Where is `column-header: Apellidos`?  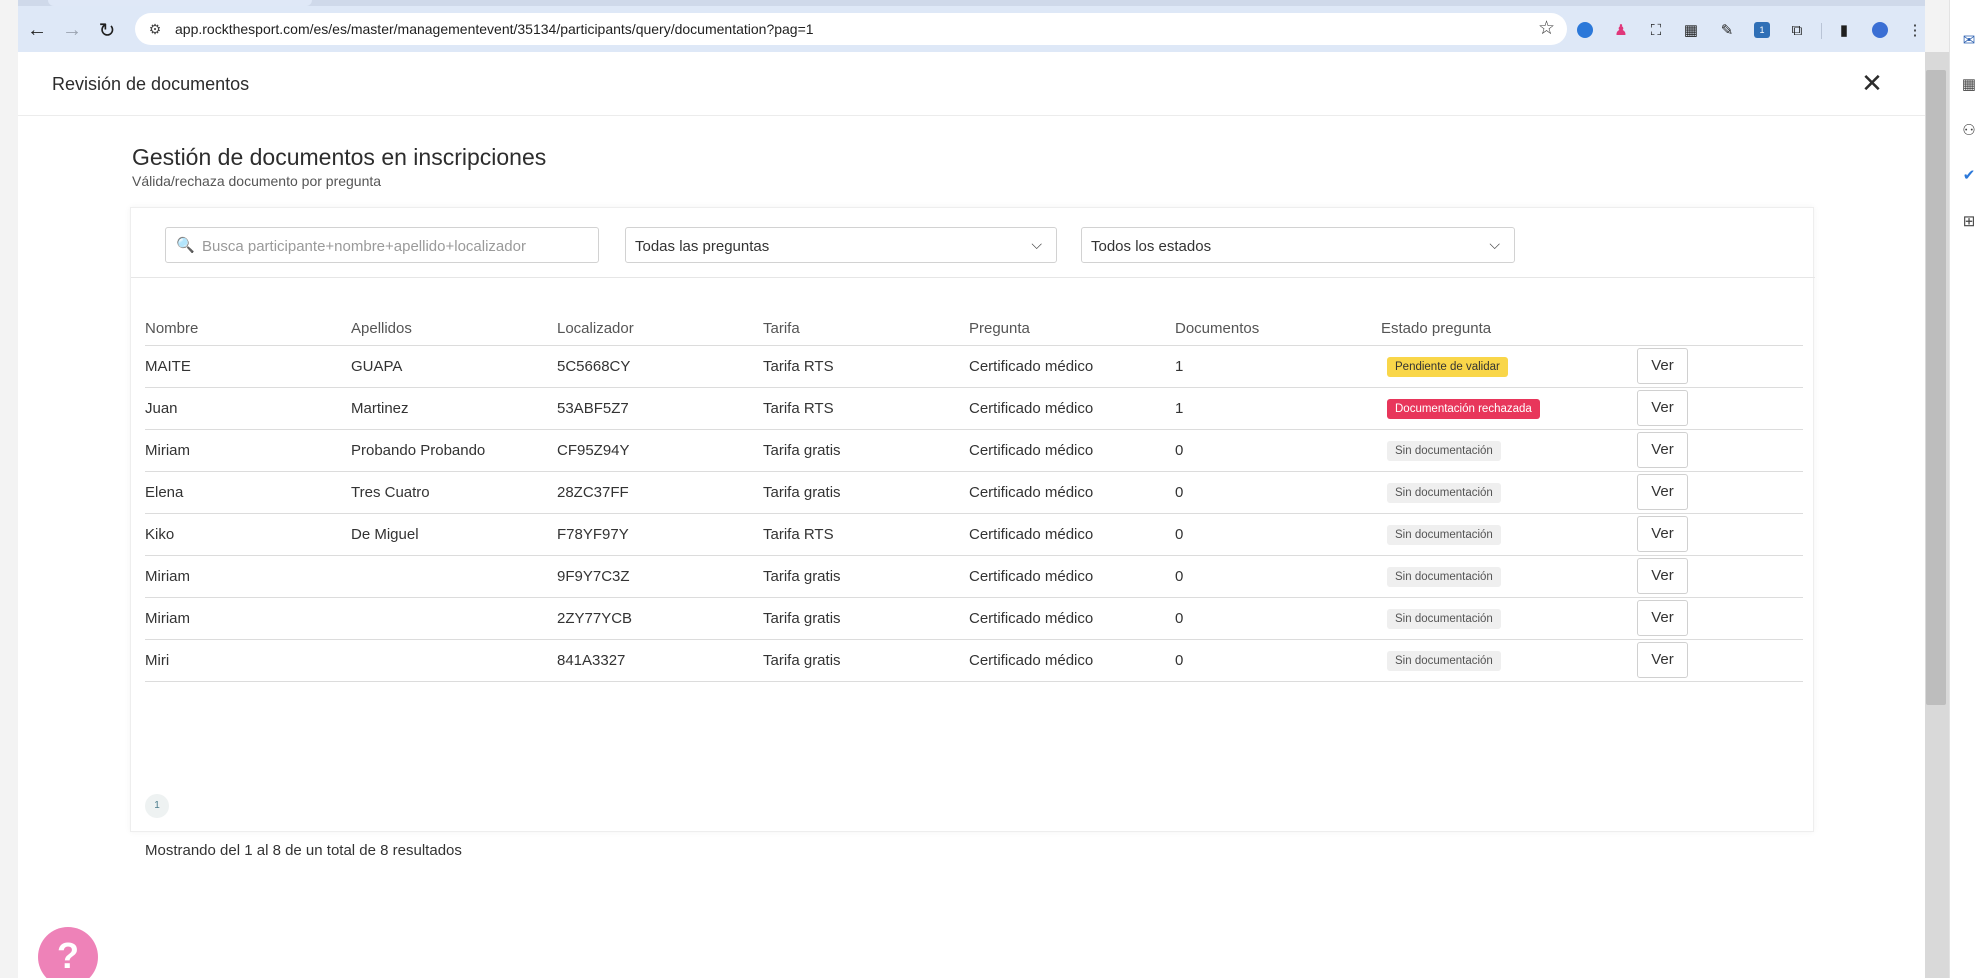 column-header: Apellidos is located at coordinates (454, 329).